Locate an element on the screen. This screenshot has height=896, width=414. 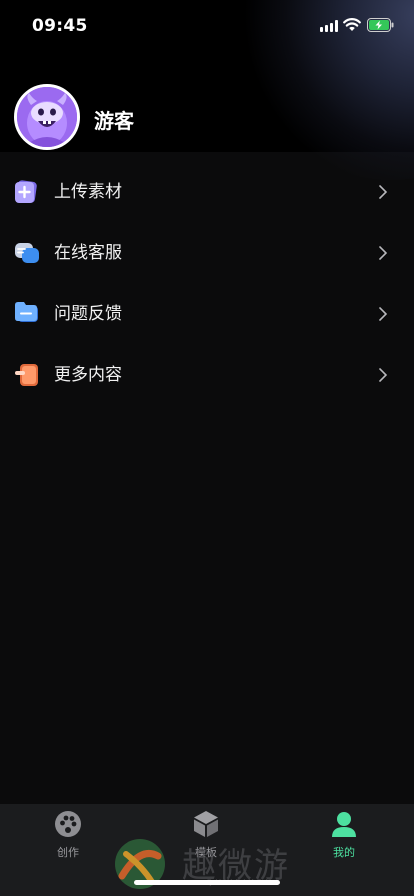
menu-label-upload: 上传素材 is located at coordinates (88, 192).